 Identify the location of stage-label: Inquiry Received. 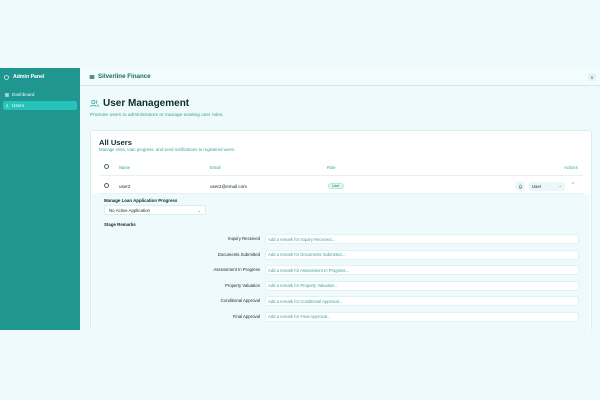
(243, 238).